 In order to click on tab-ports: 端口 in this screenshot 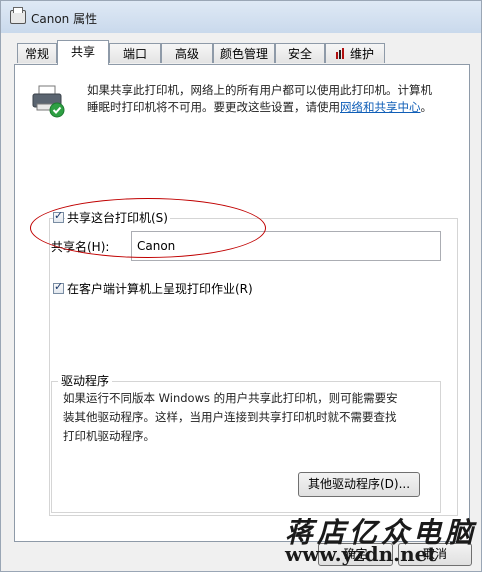, I will do `click(135, 53)`.